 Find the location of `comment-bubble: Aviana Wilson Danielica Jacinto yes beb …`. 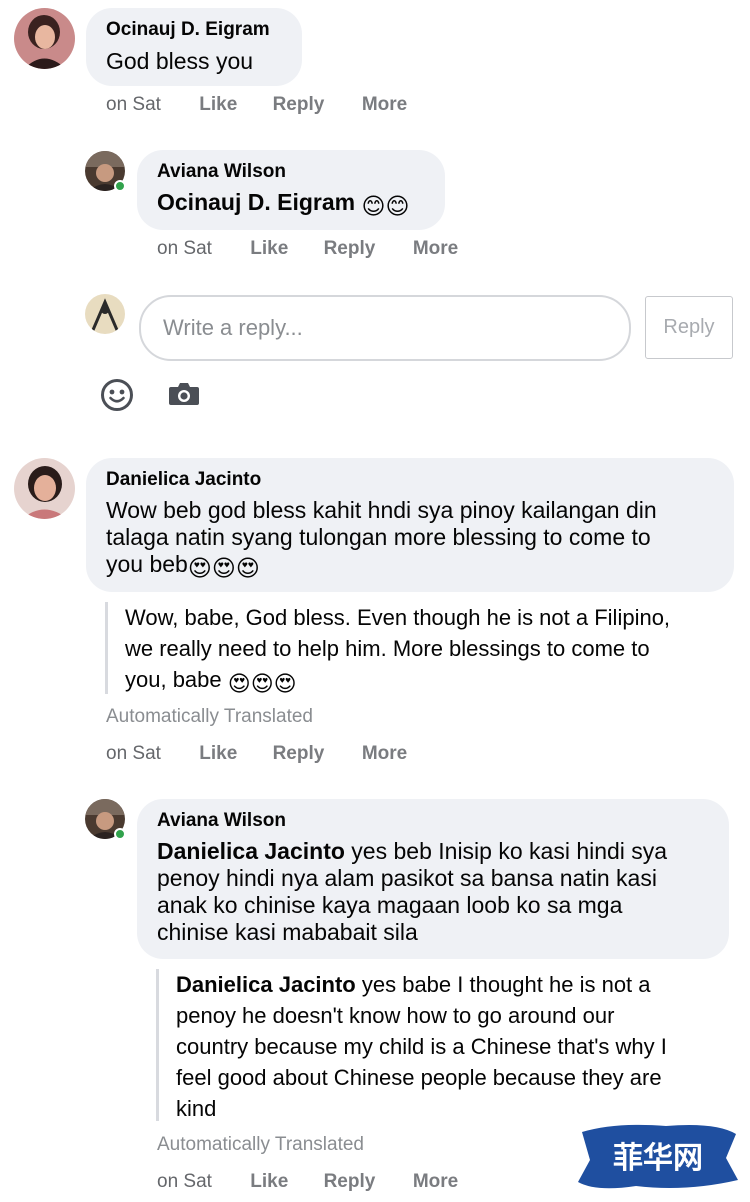

comment-bubble: Aviana Wilson Danielica Jacinto yes beb … is located at coordinates (433, 879).